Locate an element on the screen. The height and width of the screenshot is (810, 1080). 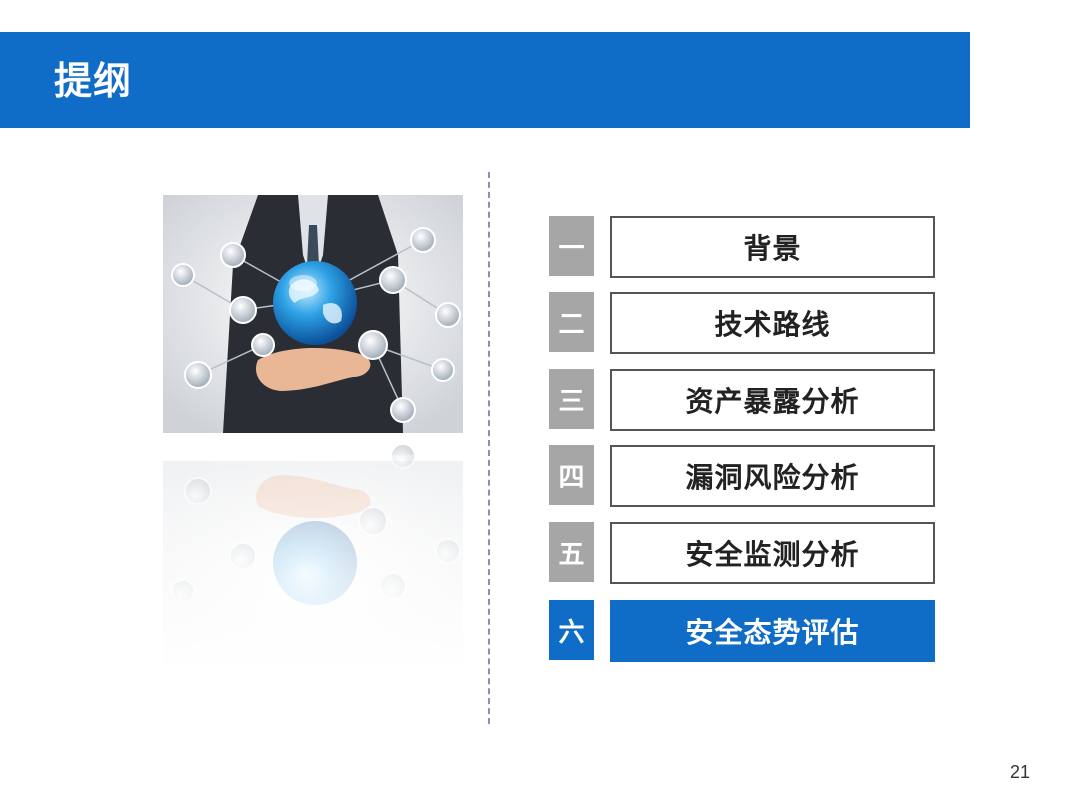
outline-item-1: 一 背景 is located at coordinates (742, 247).